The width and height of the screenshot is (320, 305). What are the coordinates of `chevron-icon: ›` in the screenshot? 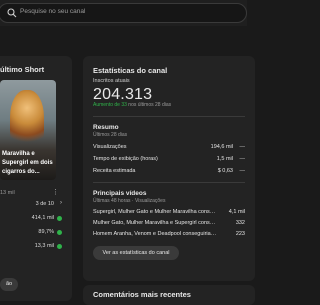 It's located at (61, 203).